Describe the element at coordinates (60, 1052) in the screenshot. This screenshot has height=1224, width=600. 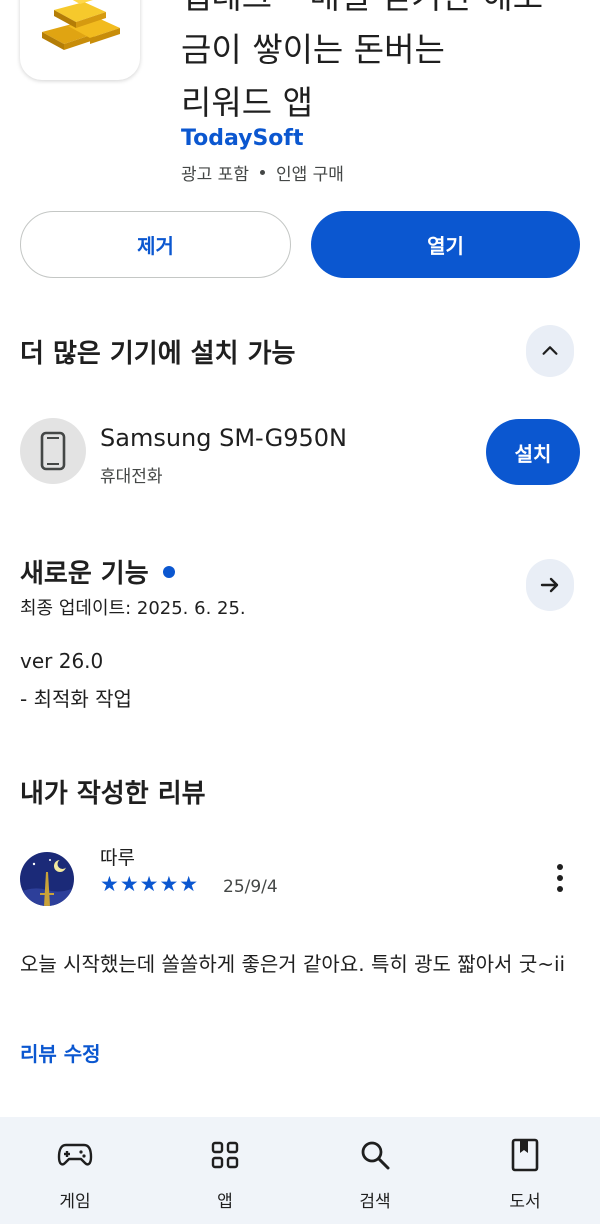
I see `edit-review-link: 리뷰 수정` at that location.